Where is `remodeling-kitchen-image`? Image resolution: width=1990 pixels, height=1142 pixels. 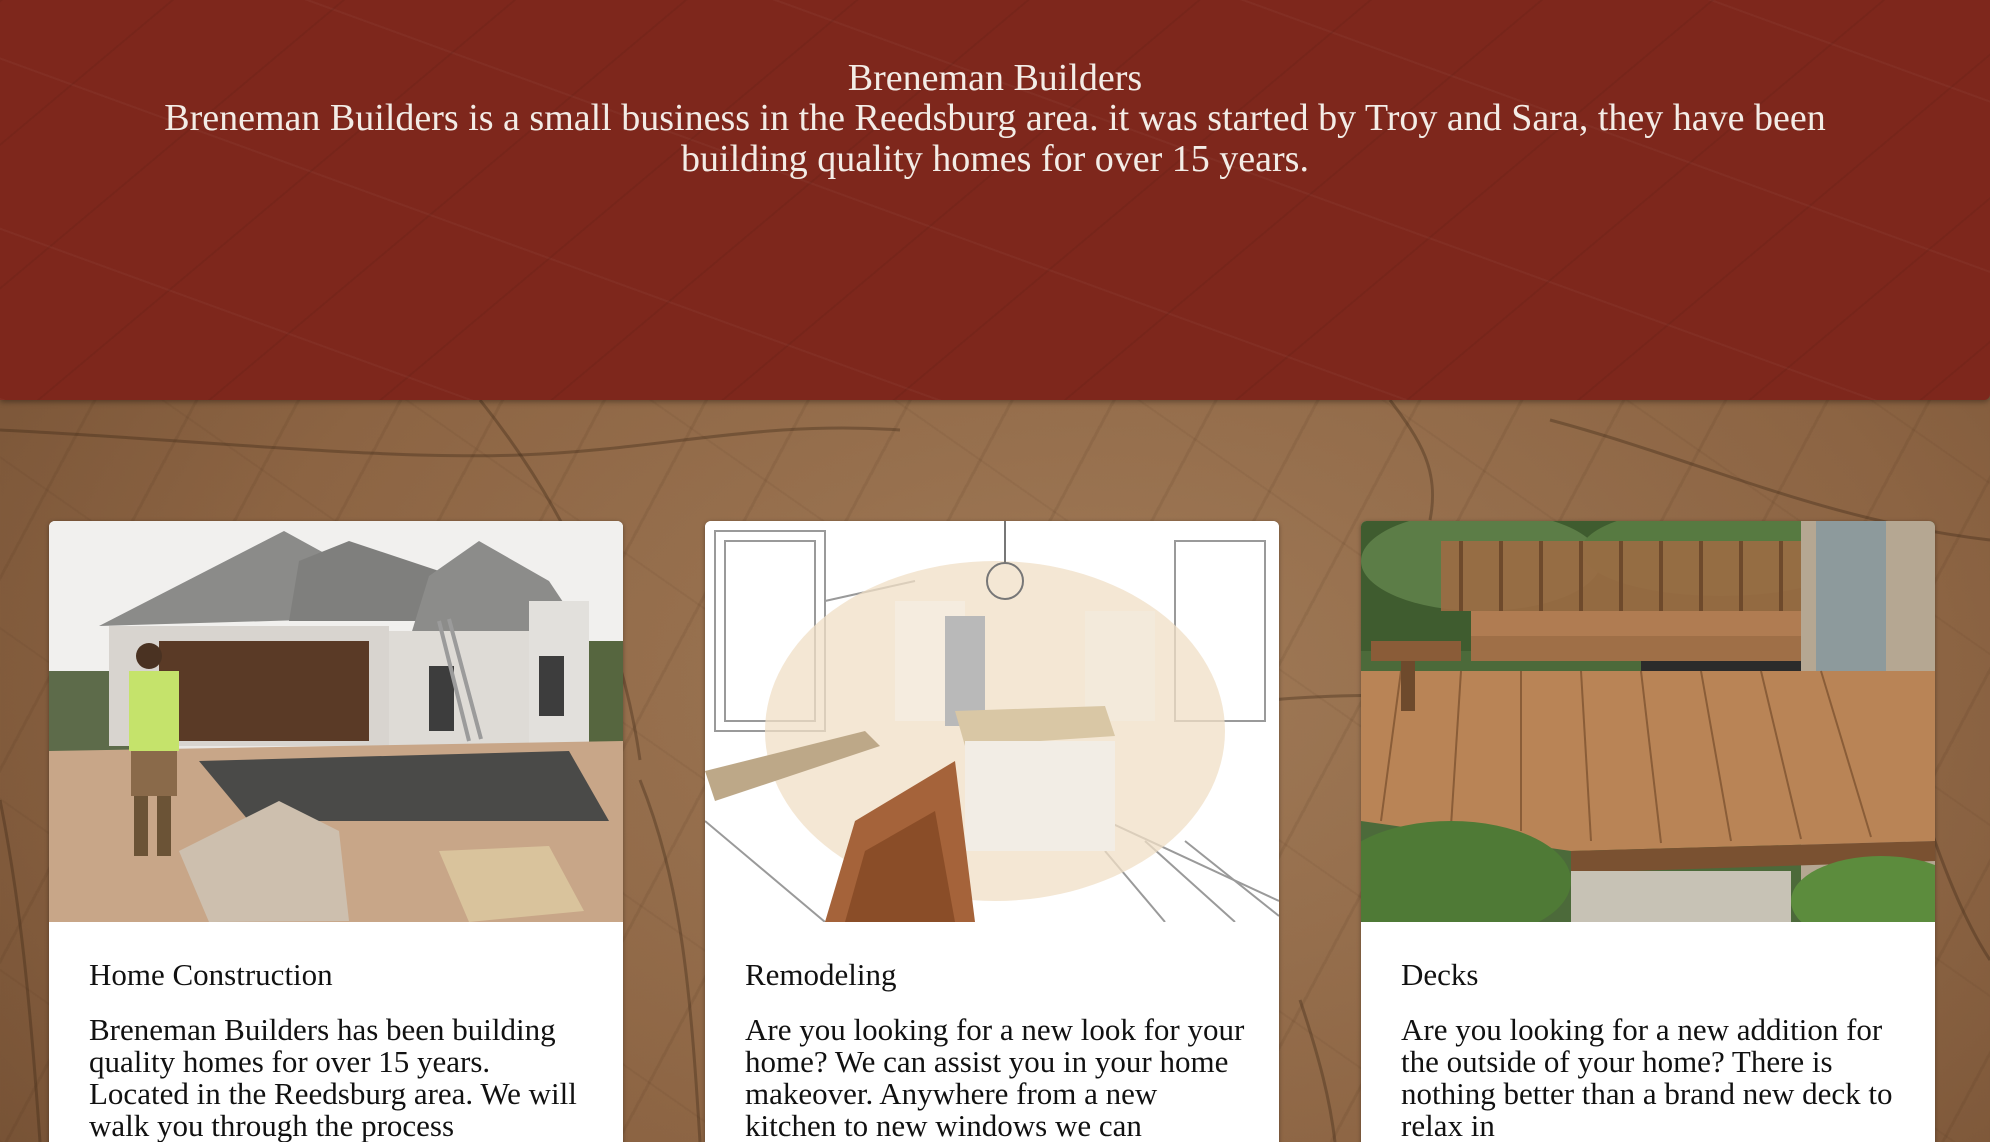 remodeling-kitchen-image is located at coordinates (992, 721).